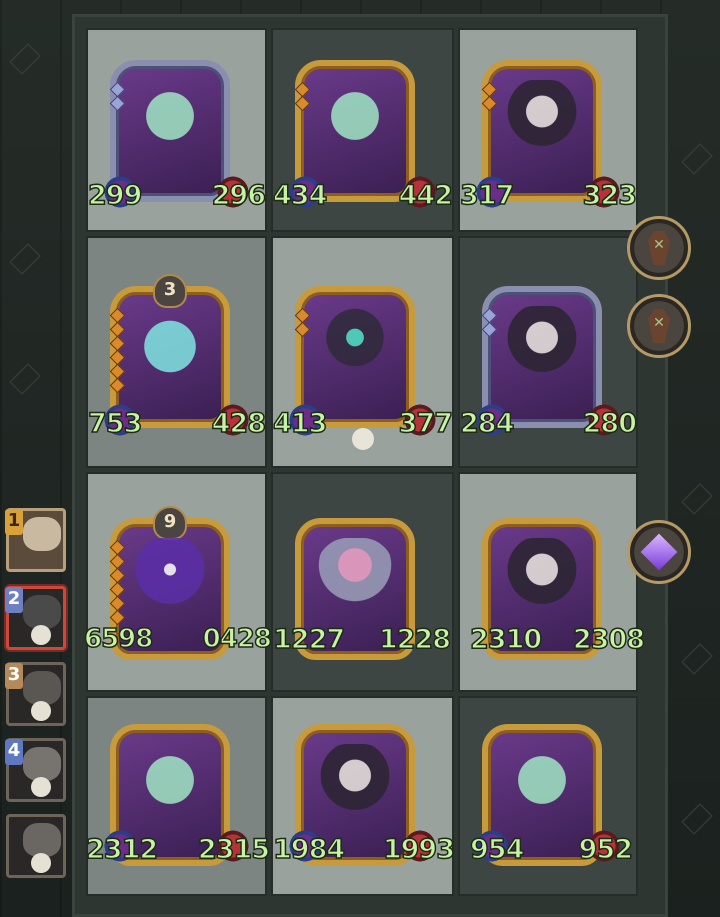 The width and height of the screenshot is (720, 917). What do you see at coordinates (610, 195) in the screenshot?
I see `health-value: 323` at bounding box center [610, 195].